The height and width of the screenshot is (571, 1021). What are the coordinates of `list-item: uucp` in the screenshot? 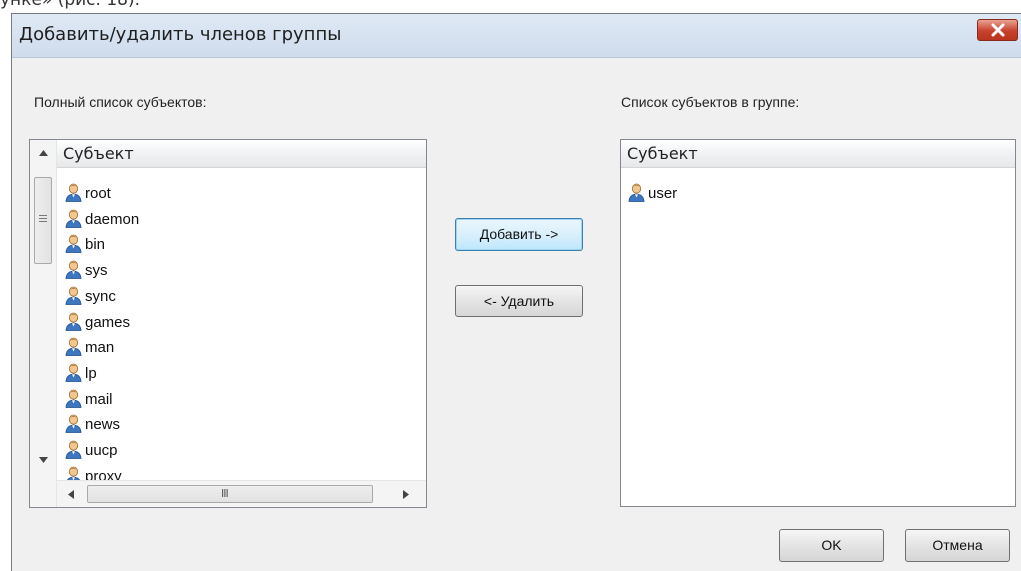 It's located at (91, 450).